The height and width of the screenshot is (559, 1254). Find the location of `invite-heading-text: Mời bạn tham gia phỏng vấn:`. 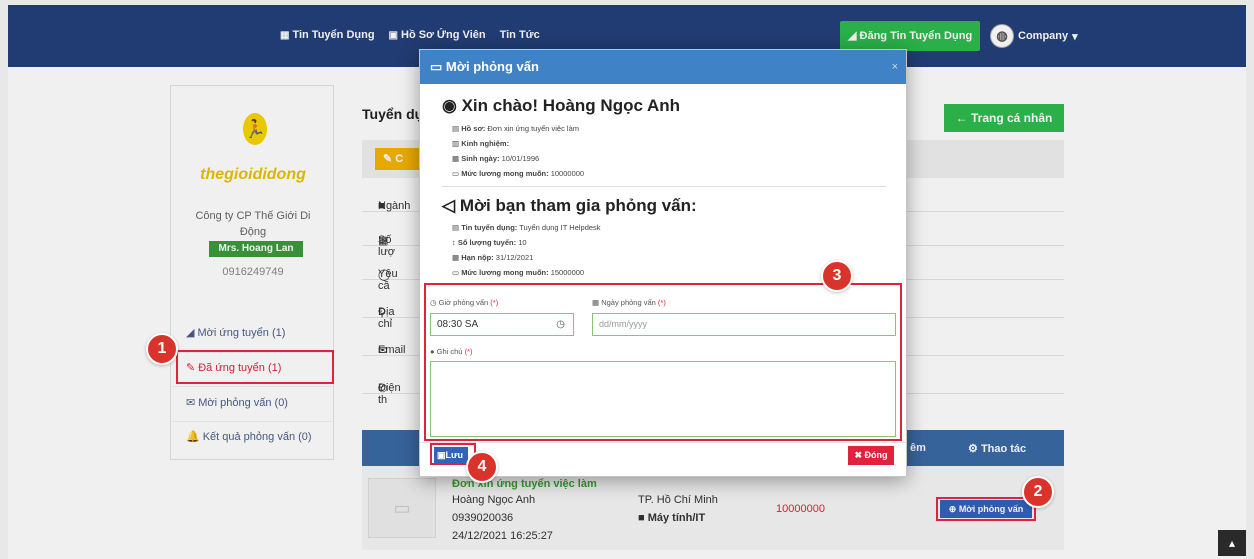

invite-heading-text: Mời bạn tham gia phỏng vấn: is located at coordinates (578, 205).